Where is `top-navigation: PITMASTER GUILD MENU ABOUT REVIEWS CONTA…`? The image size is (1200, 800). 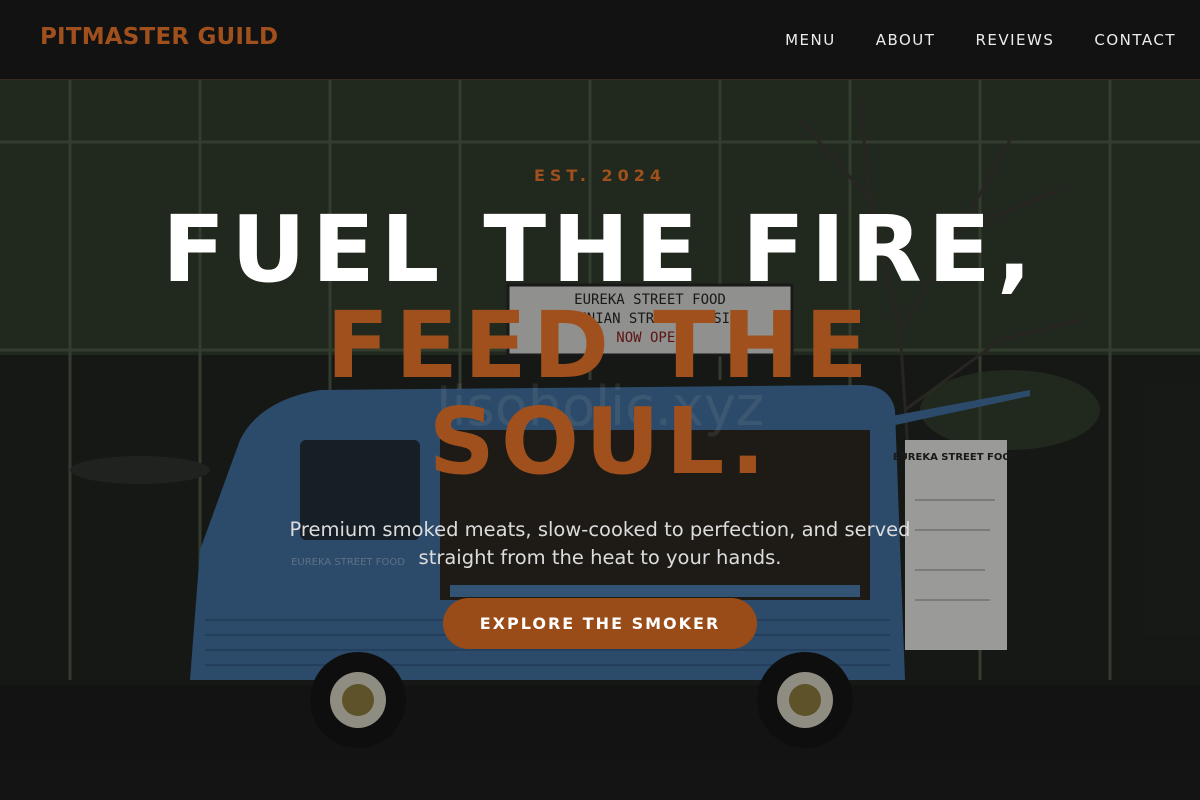
top-navigation: PITMASTER GUILD MENU ABOUT REVIEWS CONTA… is located at coordinates (600, 40).